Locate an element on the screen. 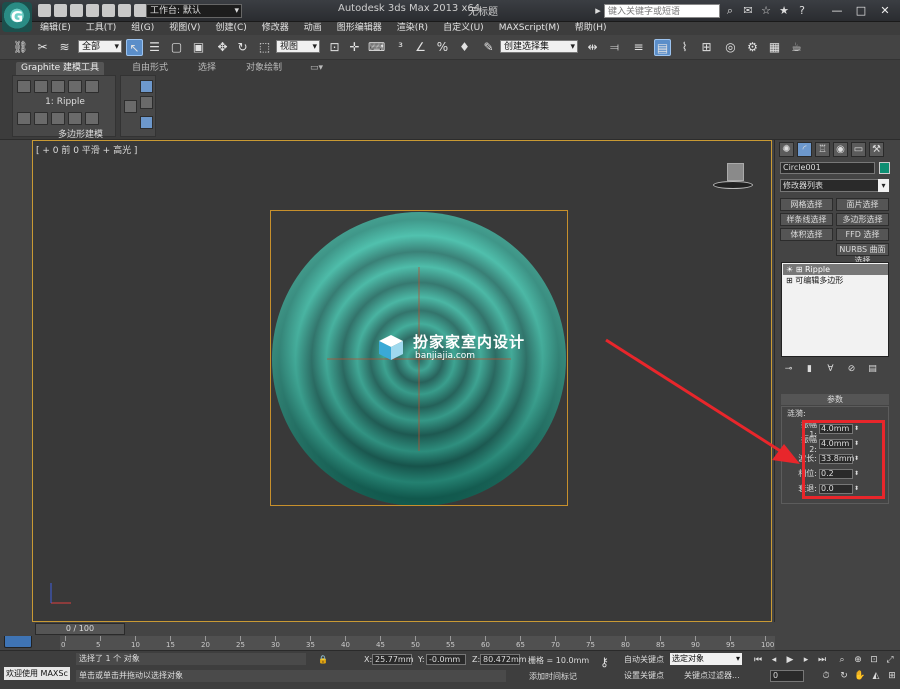  menu-item-2: 组(G) is located at coordinates (142, 28).